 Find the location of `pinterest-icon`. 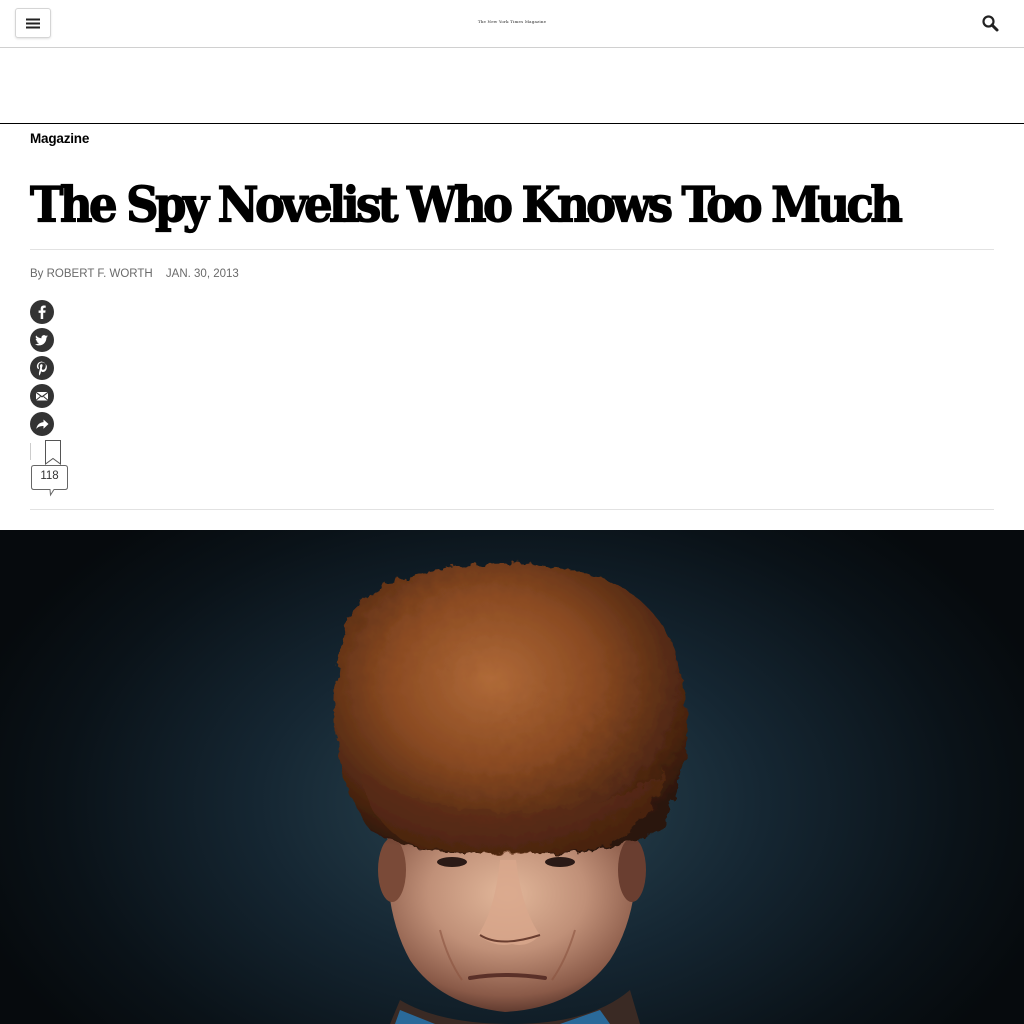

pinterest-icon is located at coordinates (41, 368).